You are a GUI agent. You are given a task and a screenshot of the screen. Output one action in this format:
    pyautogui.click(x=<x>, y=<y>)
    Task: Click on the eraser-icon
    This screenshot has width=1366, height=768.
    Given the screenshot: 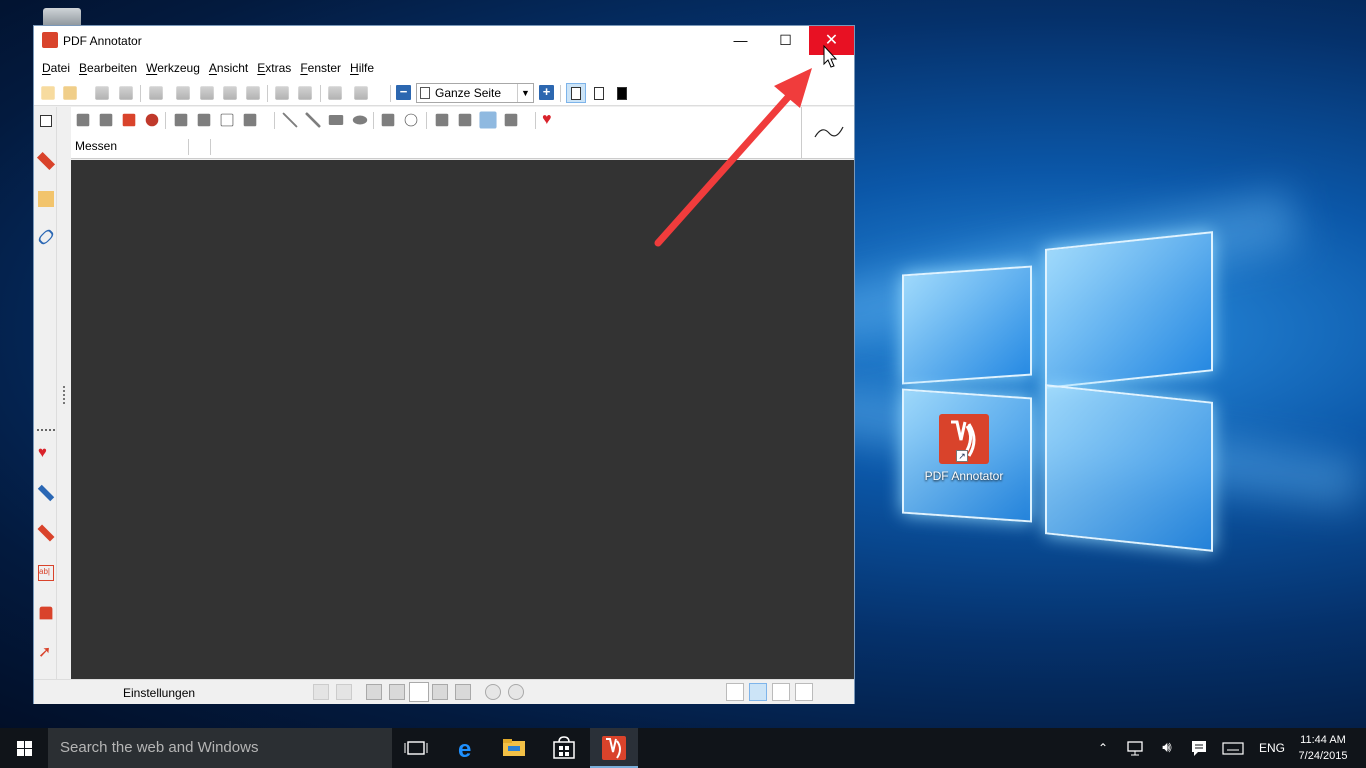 What is the action you would take?
    pyautogui.click(x=388, y=120)
    